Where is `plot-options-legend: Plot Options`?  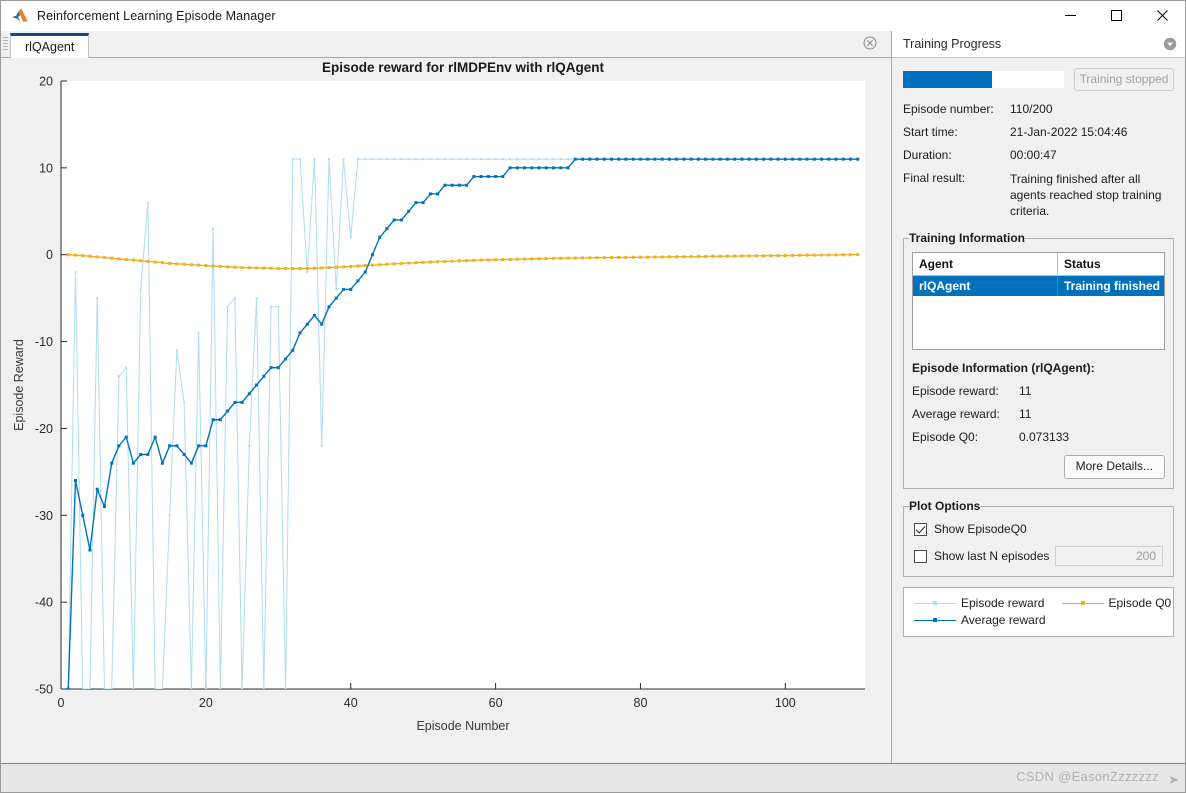
plot-options-legend: Plot Options is located at coordinates (945, 506).